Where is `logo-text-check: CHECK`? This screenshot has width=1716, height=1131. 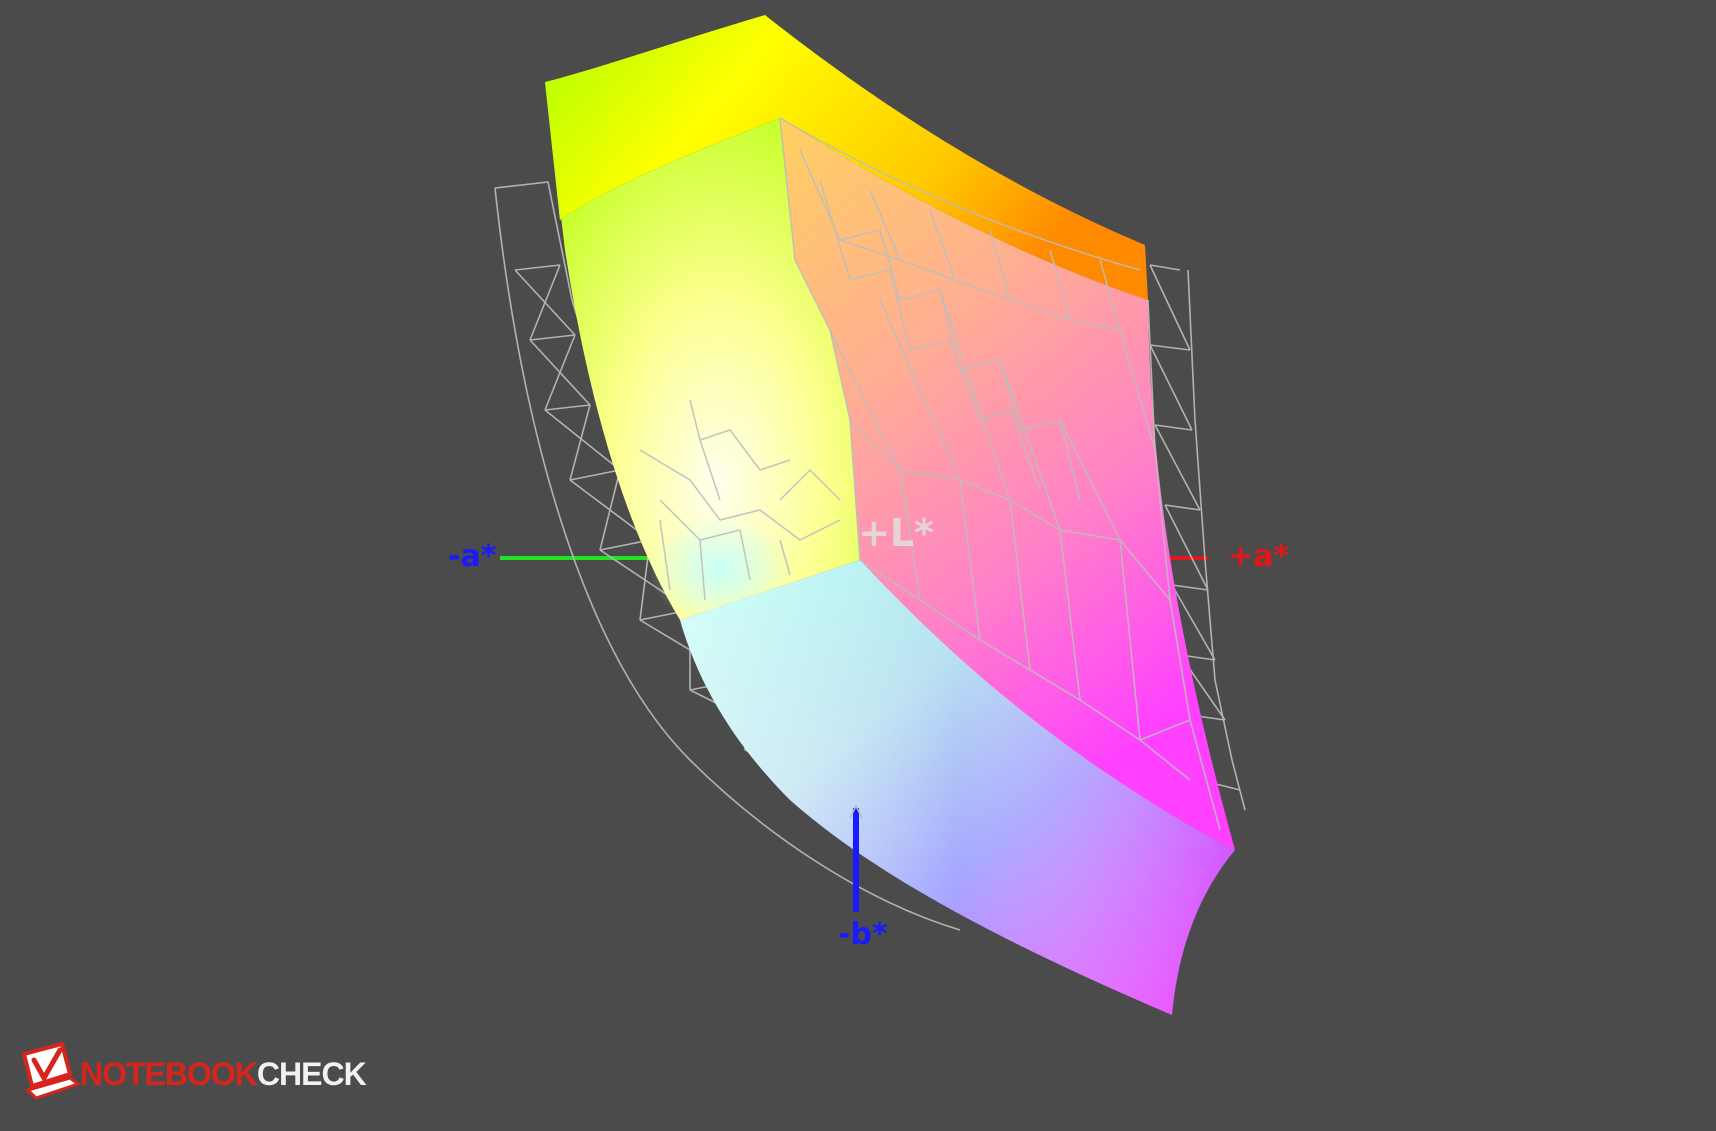 logo-text-check: CHECK is located at coordinates (311, 1074).